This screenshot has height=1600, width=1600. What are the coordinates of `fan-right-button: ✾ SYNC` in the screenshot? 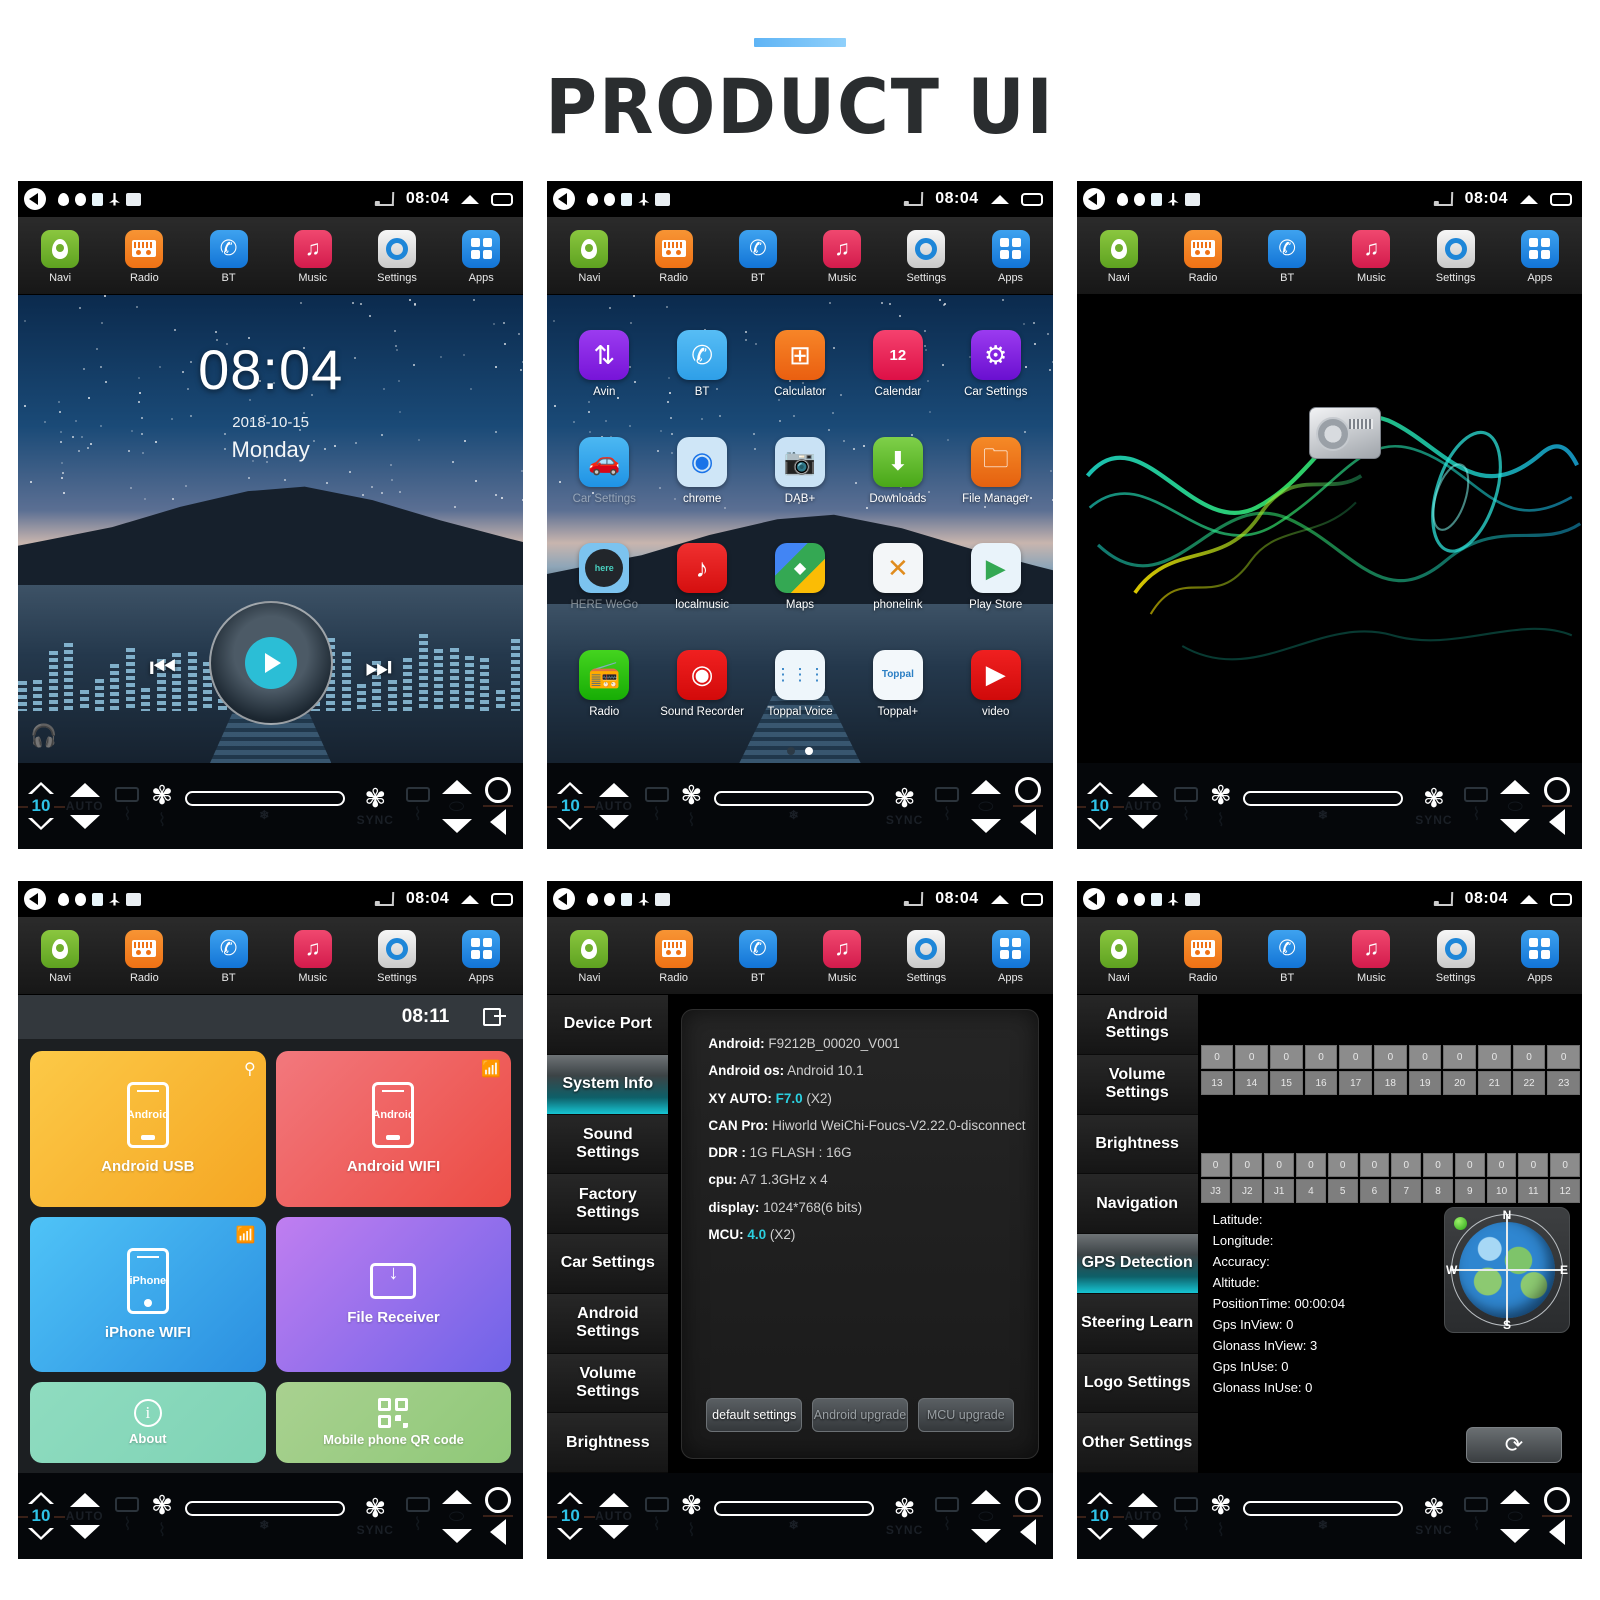 It's located at (375, 1516).